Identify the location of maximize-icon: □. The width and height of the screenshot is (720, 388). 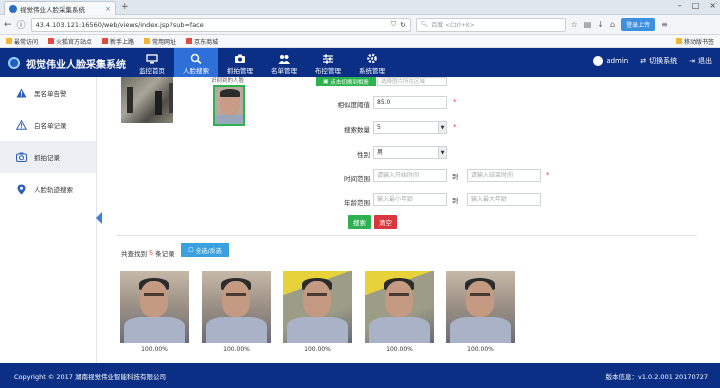
(696, 5).